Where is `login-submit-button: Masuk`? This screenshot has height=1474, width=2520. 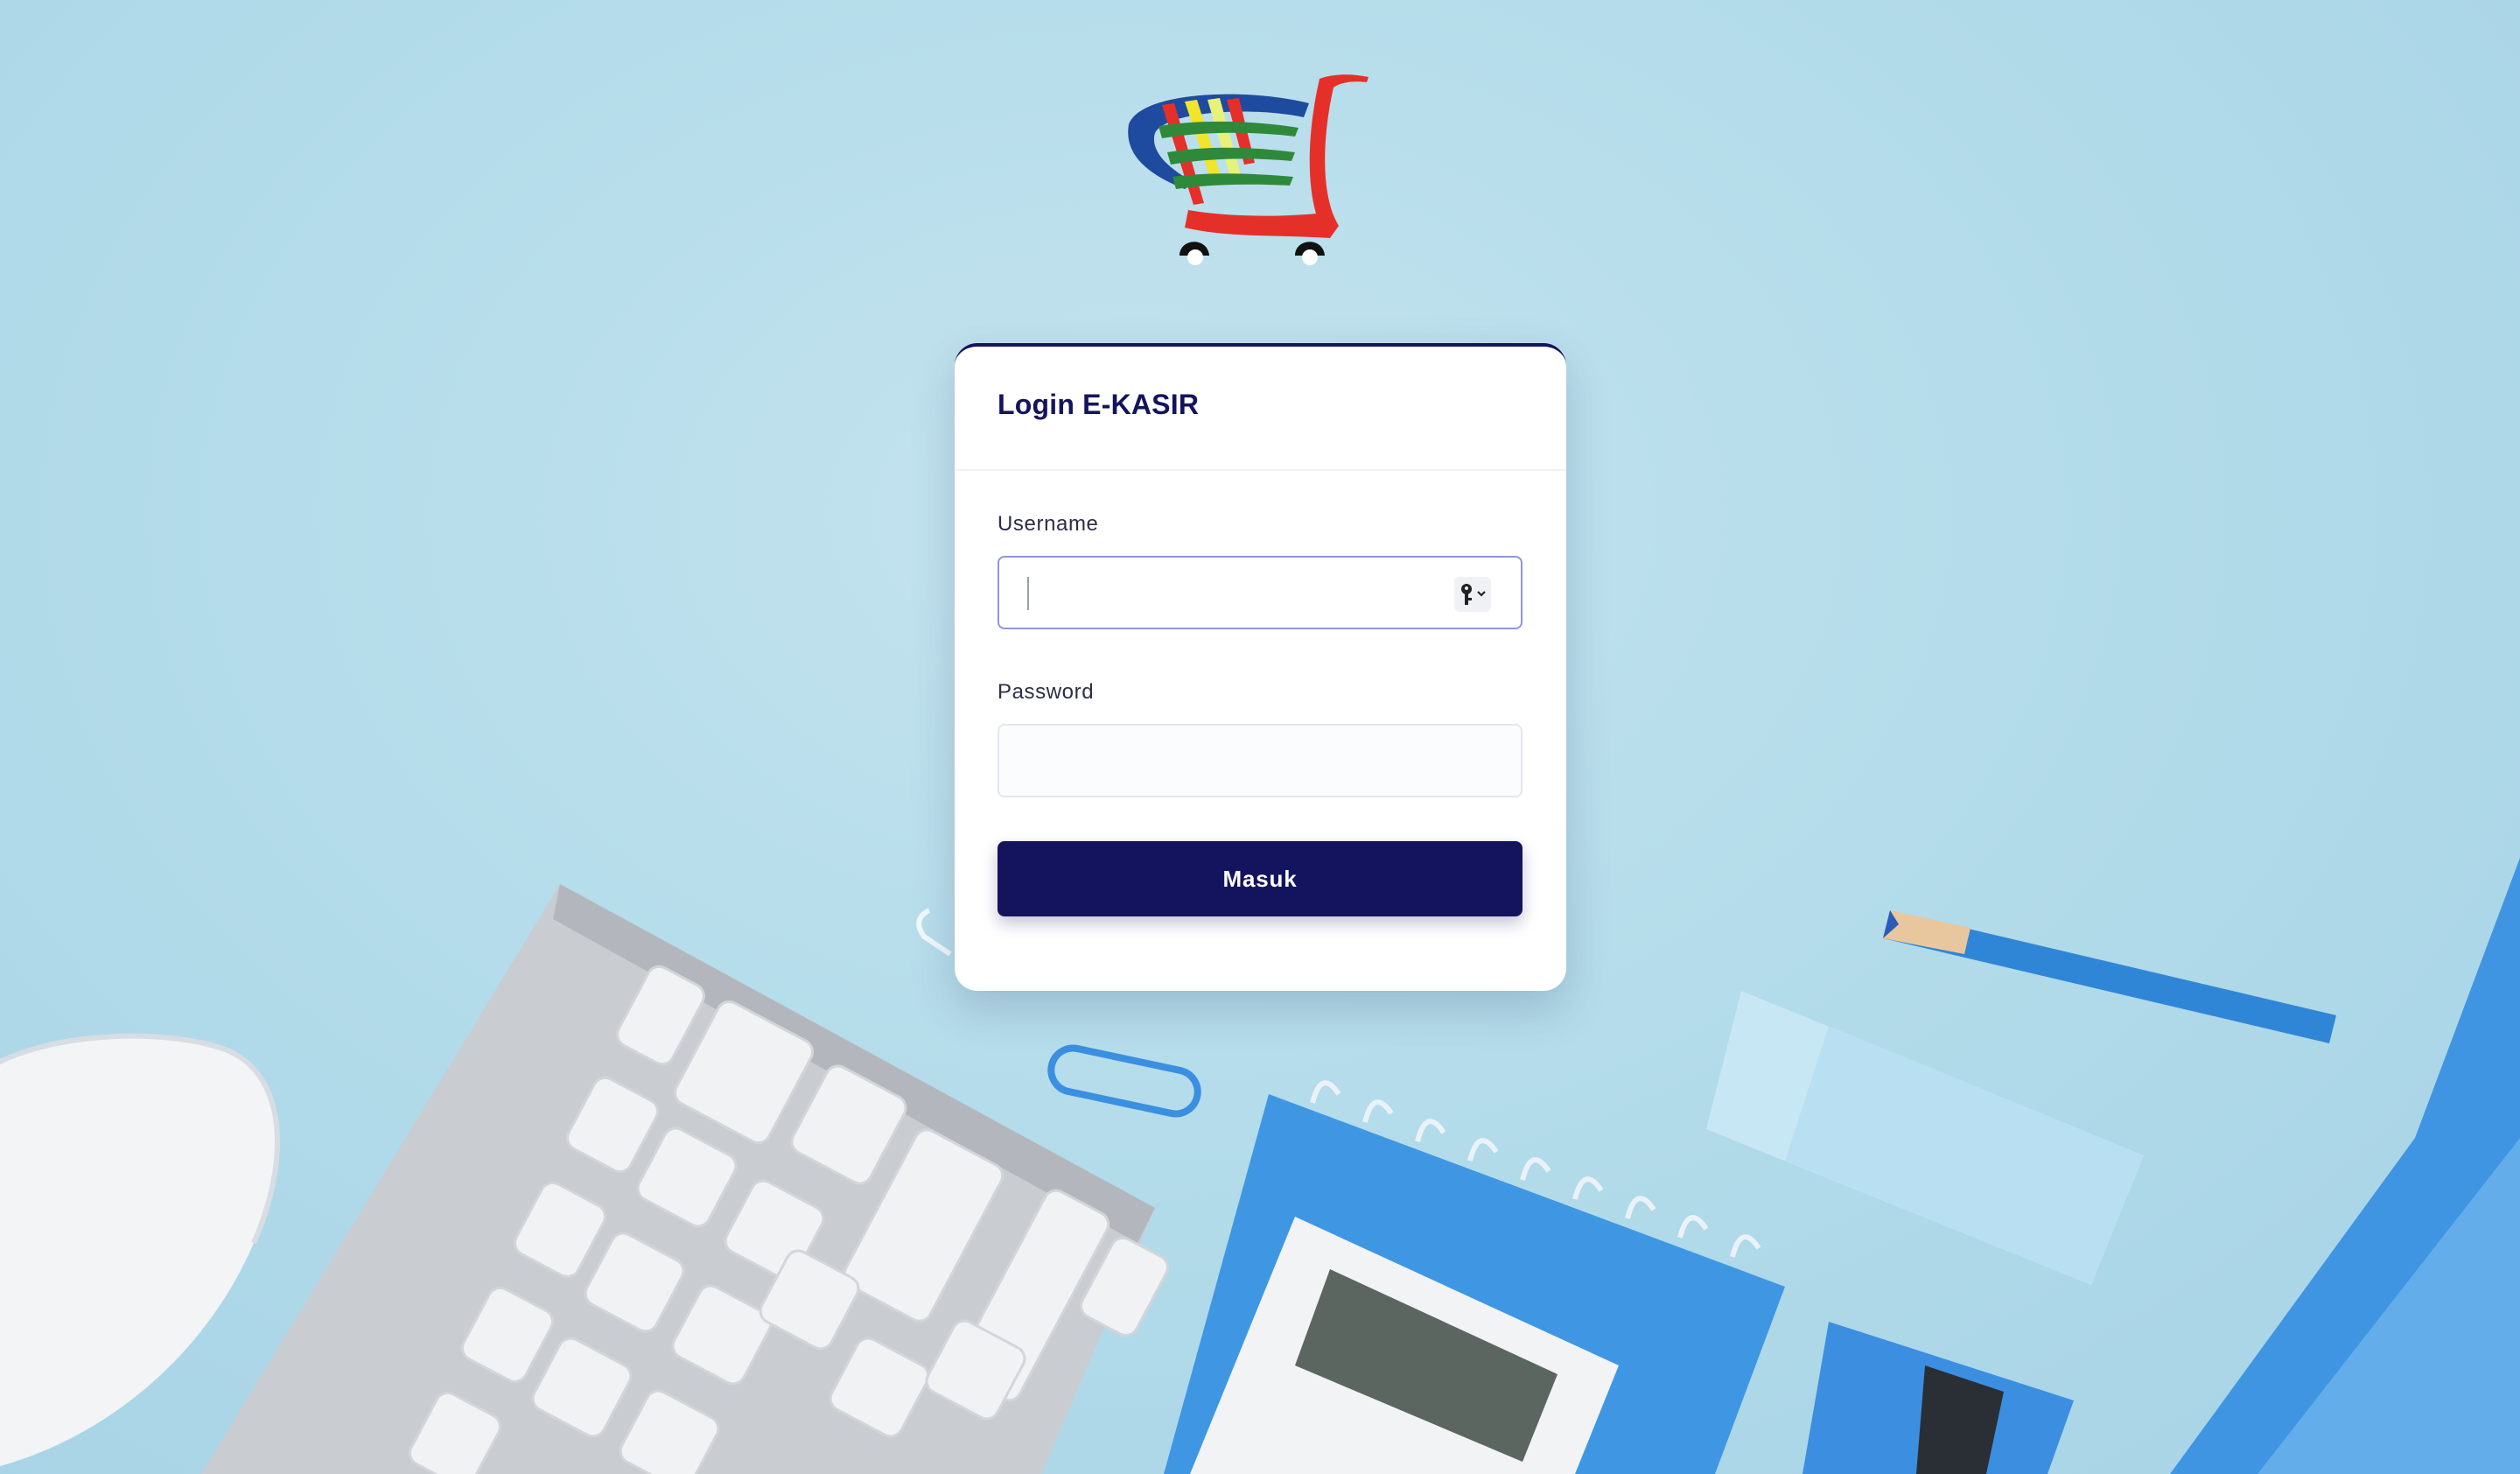 login-submit-button: Masuk is located at coordinates (1260, 878).